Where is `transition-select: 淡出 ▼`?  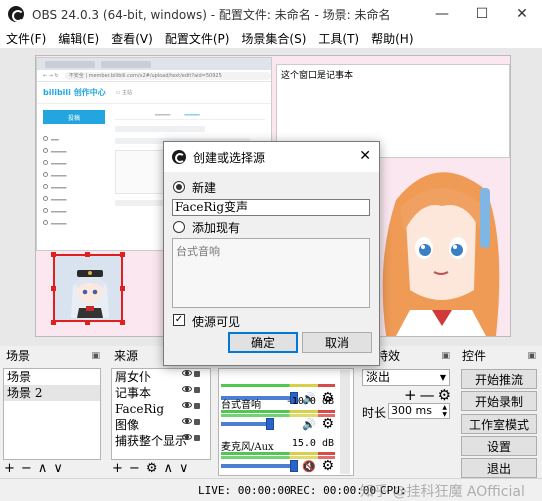
transition-select: 淡出 ▼ is located at coordinates (406, 377).